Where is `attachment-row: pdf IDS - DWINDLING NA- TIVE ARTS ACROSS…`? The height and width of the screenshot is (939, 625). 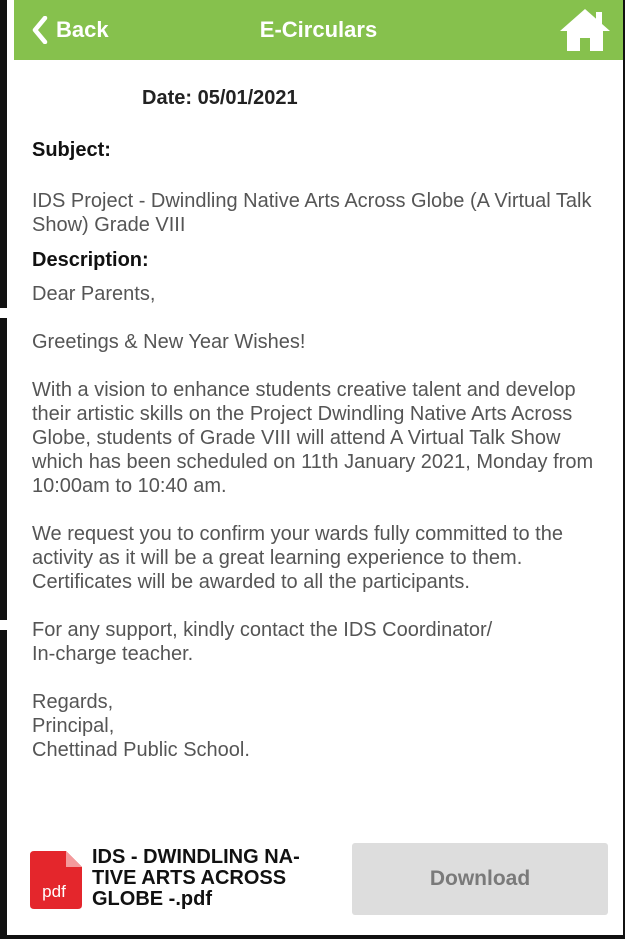 attachment-row: pdf IDS - DWINDLING NA- TIVE ARTS ACROSS… is located at coordinates (320, 879).